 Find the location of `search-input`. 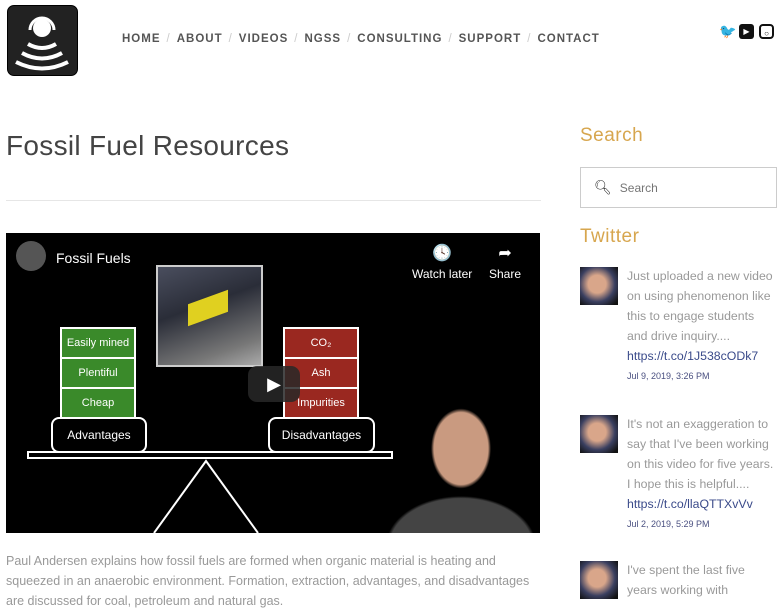

search-input is located at coordinates (694, 187).